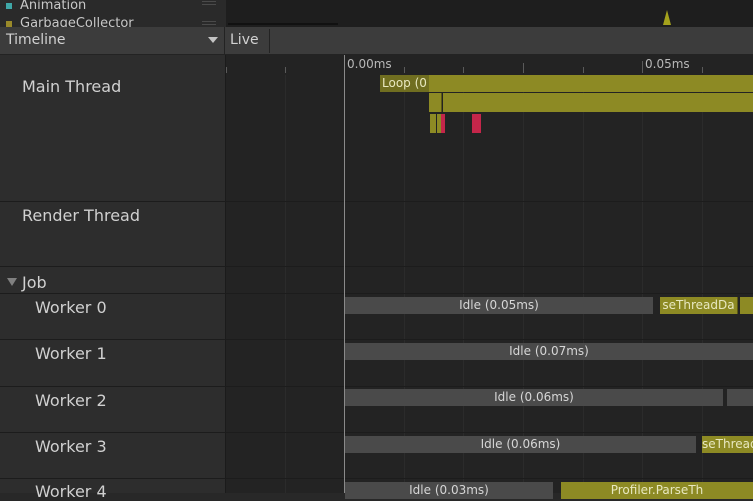  Describe the element at coordinates (520, 444) in the screenshot. I see `worker-3-idle-sample: Idle (0.06ms)` at that location.